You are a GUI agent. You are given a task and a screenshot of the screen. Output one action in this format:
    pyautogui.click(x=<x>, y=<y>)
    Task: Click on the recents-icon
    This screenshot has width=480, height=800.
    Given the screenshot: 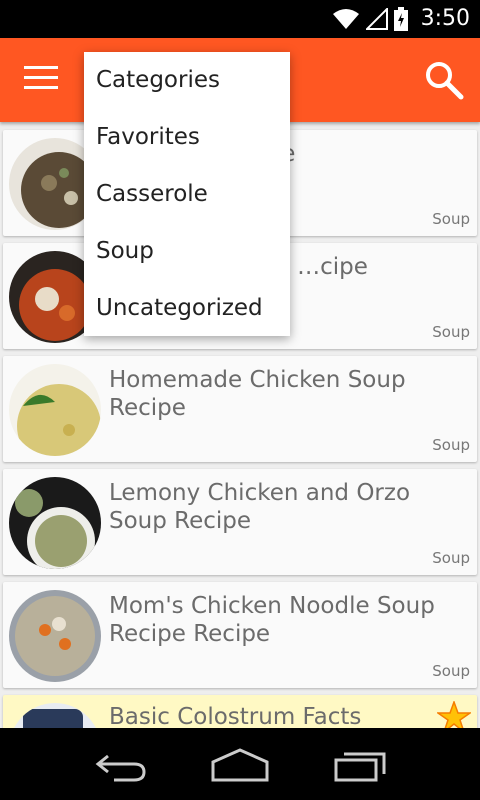 What is the action you would take?
    pyautogui.click(x=360, y=767)
    